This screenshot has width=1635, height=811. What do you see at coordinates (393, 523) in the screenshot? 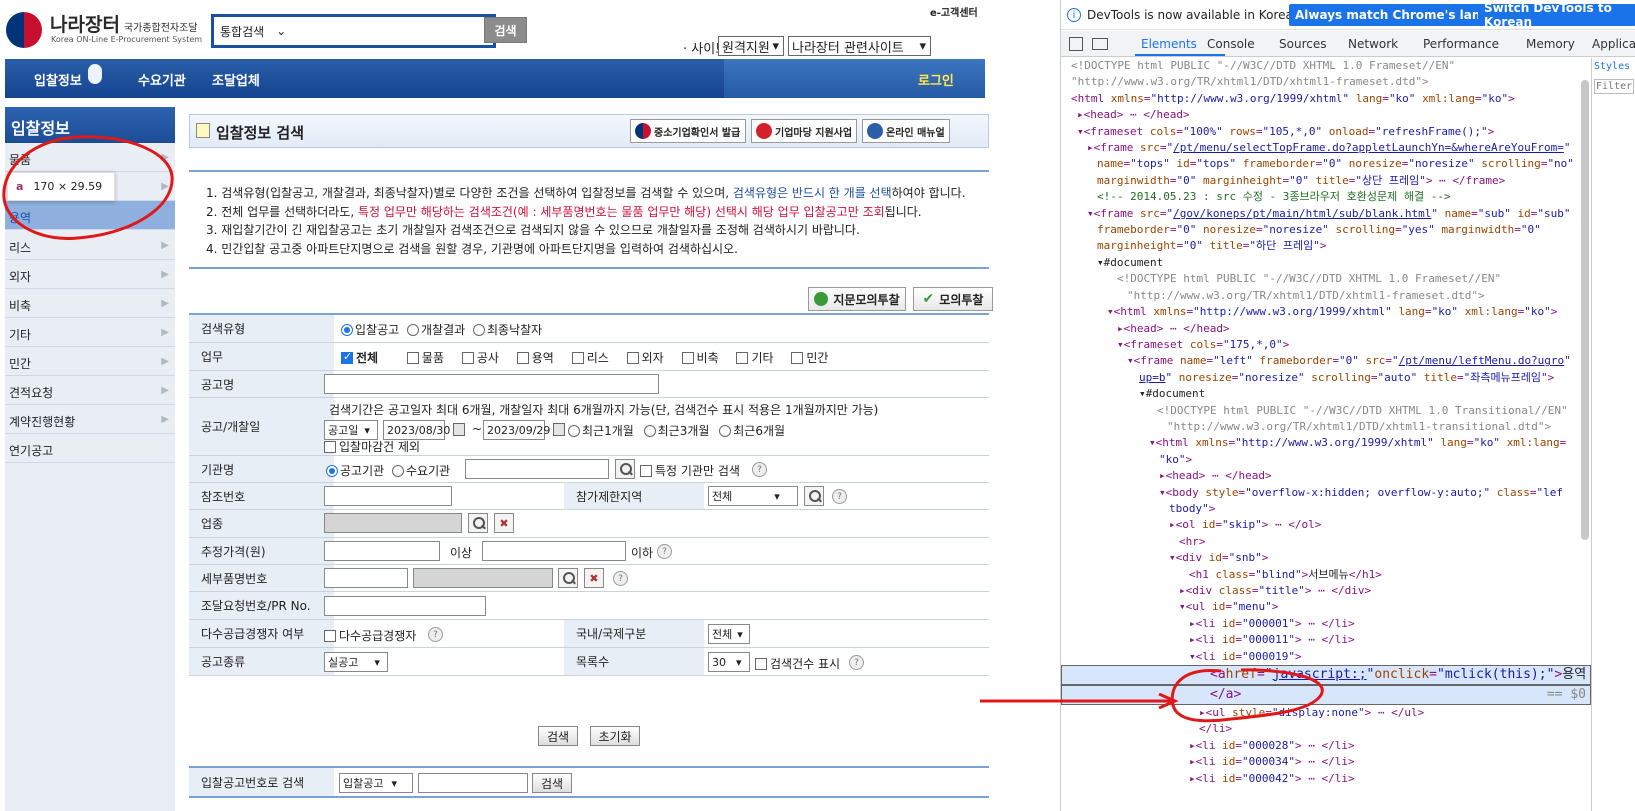
I see `industry-input` at bounding box center [393, 523].